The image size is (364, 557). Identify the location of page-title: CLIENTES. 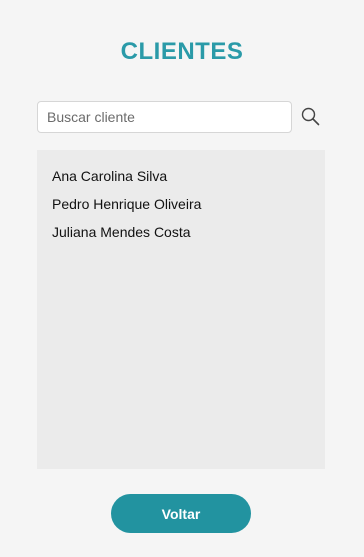
(182, 51).